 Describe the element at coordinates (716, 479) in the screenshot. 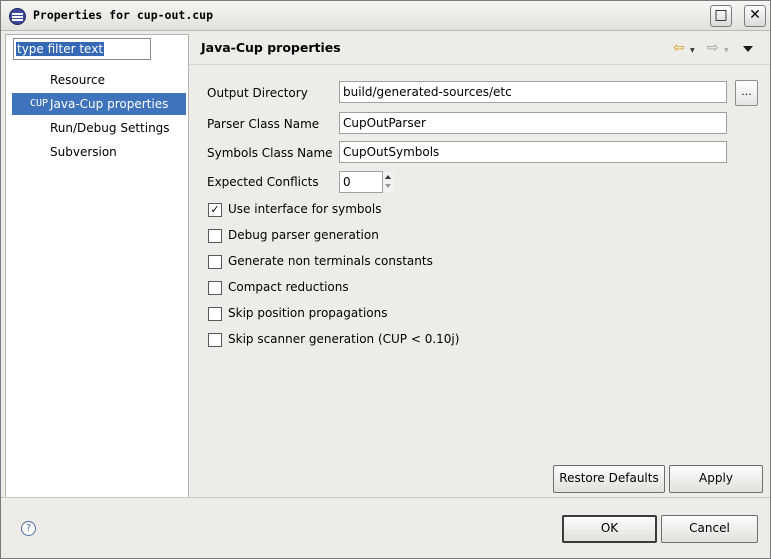

I see `apply-button: Apply` at that location.